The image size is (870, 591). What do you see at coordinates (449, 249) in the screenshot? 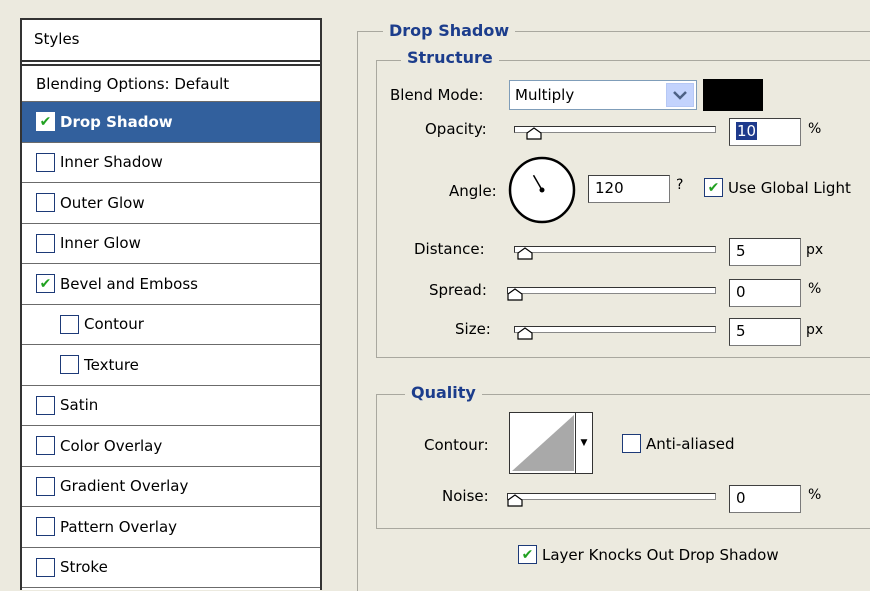
I see `distance-label: Distance:` at bounding box center [449, 249].